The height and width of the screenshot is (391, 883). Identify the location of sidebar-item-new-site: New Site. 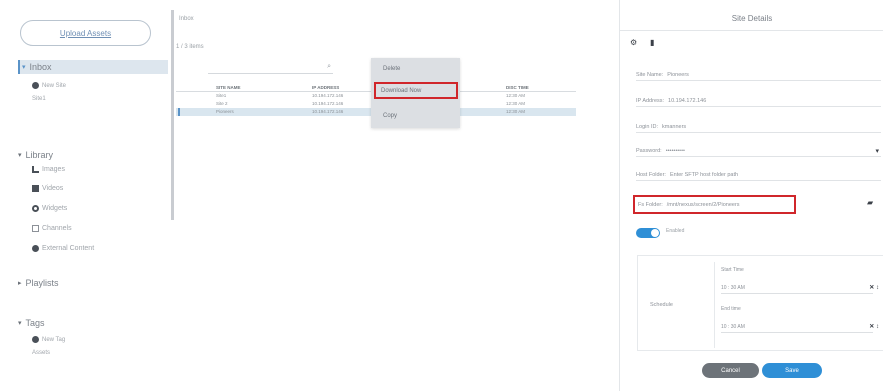
(49, 85).